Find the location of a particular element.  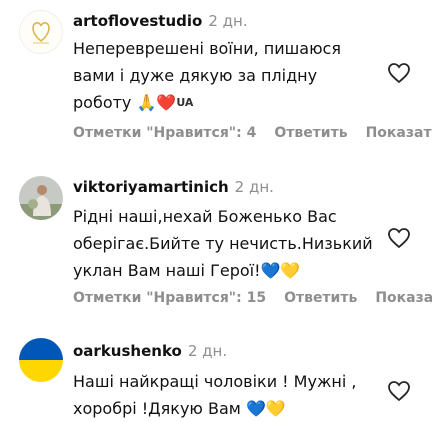

comment-line: хоробрі !Дякую Вам 💙💛 is located at coordinates (179, 408).